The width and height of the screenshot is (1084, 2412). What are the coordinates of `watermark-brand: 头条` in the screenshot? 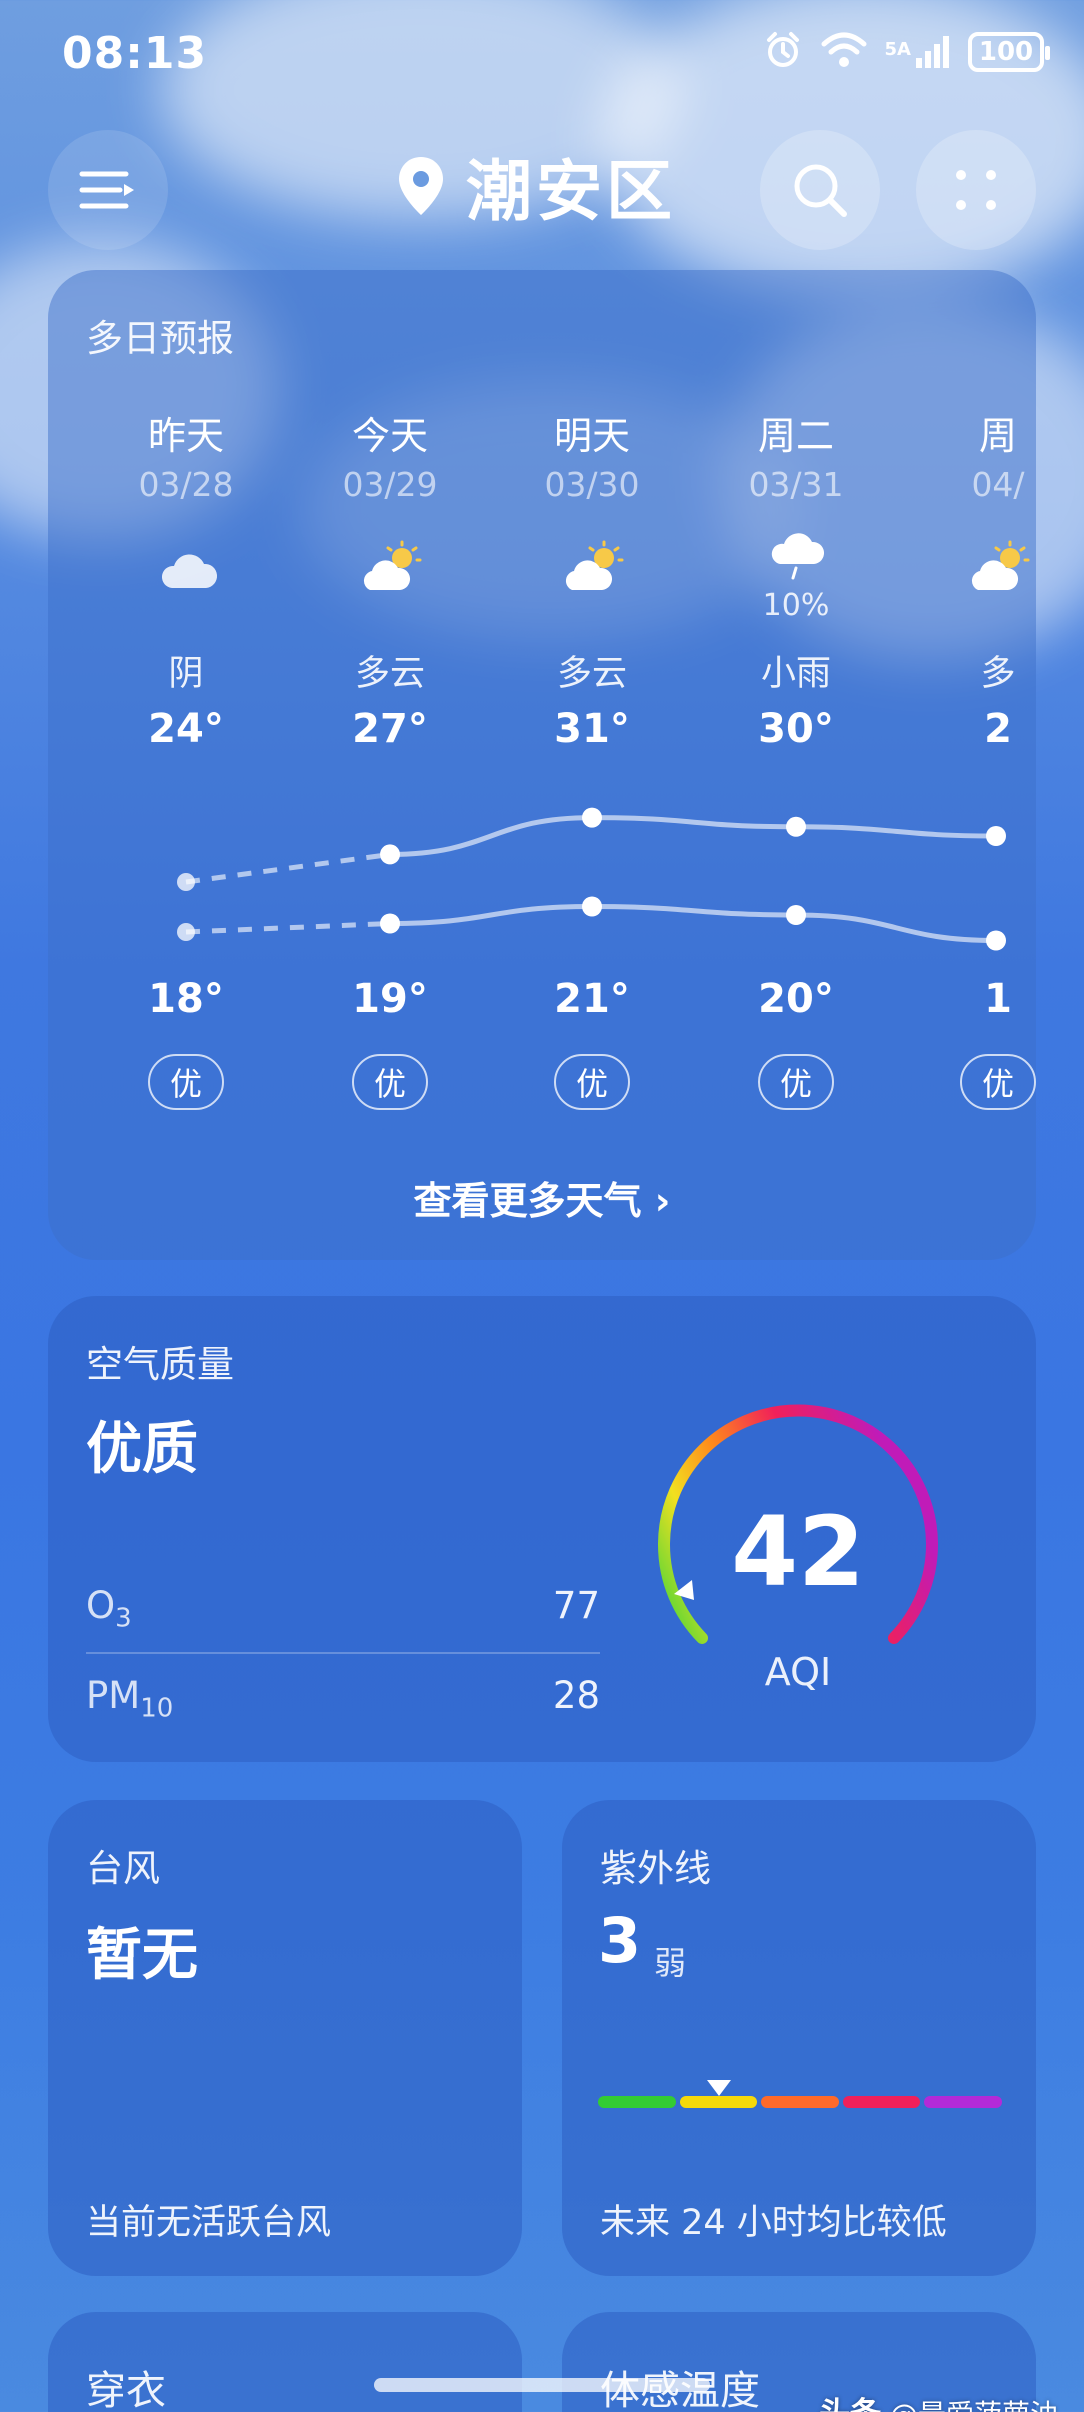 It's located at (850, 2404).